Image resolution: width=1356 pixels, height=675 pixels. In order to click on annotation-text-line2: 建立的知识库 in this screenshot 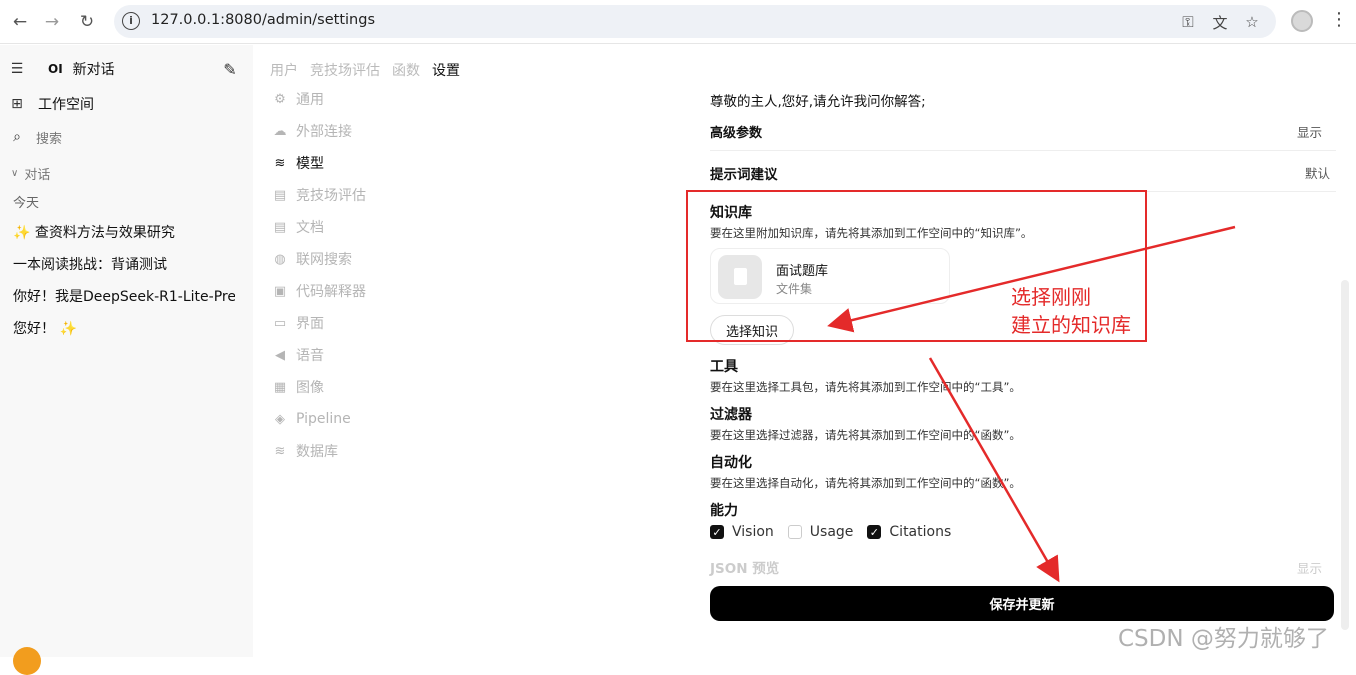, I will do `click(1071, 325)`.